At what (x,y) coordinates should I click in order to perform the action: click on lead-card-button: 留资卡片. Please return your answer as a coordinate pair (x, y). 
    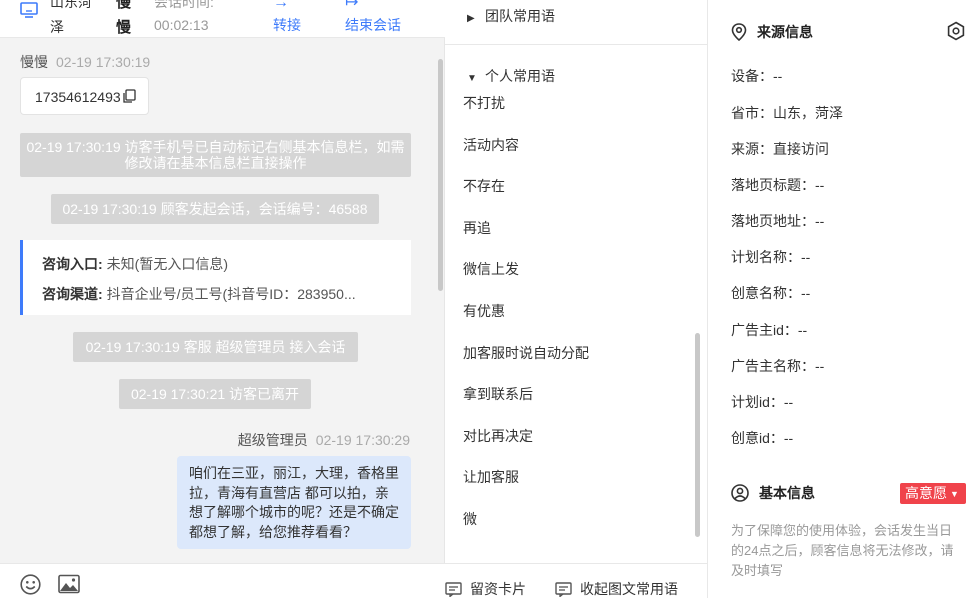
    Looking at the image, I should click on (485, 588).